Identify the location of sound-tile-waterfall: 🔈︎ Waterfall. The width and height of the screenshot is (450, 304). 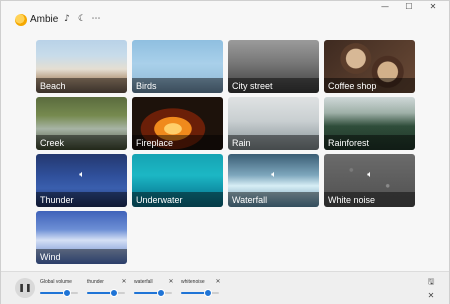
(273, 180).